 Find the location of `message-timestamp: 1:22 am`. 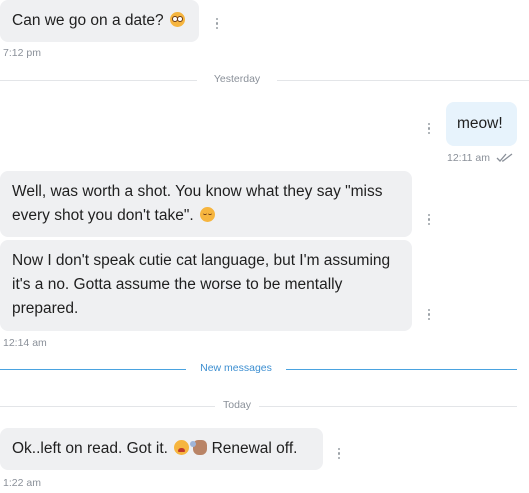

message-timestamp: 1:22 am is located at coordinates (22, 483).